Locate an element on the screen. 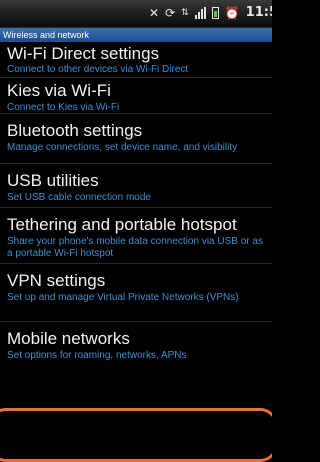 The image size is (320, 462). list-item-title: Tethering and portable hotspot is located at coordinates (122, 224).